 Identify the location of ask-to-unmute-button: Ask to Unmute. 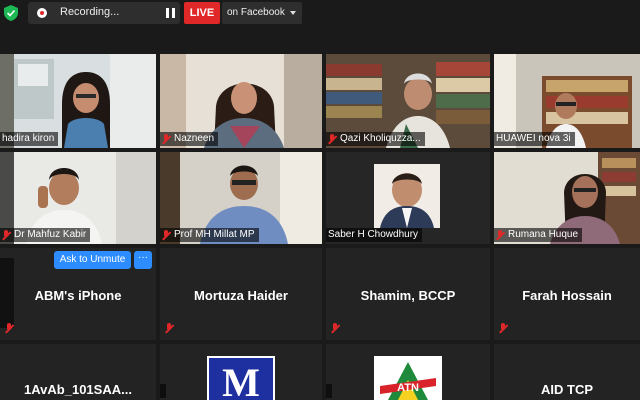
(92, 260).